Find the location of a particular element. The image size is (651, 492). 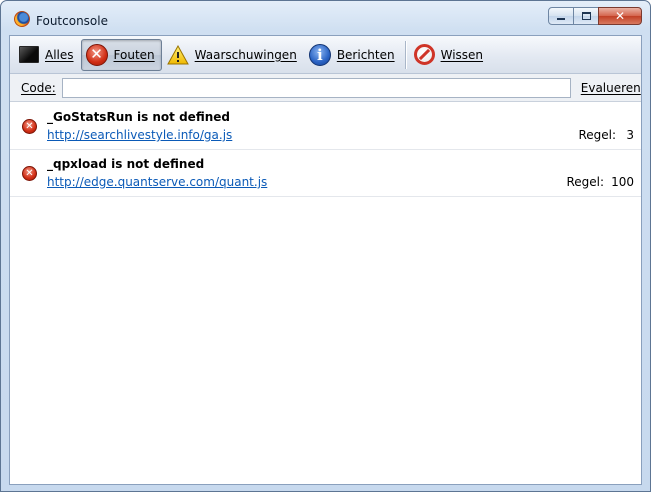

messages-button: i Berichten is located at coordinates (353, 55).